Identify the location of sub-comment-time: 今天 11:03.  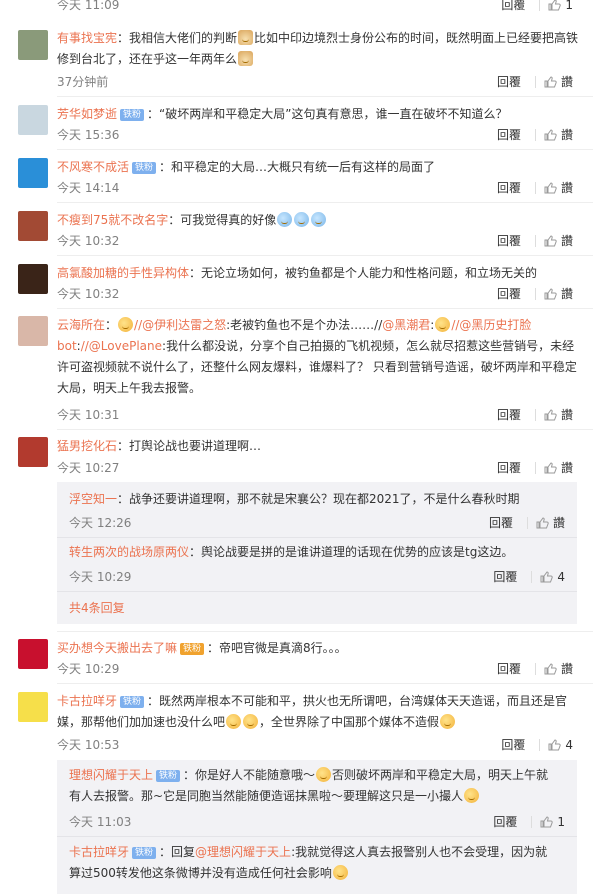
(100, 822).